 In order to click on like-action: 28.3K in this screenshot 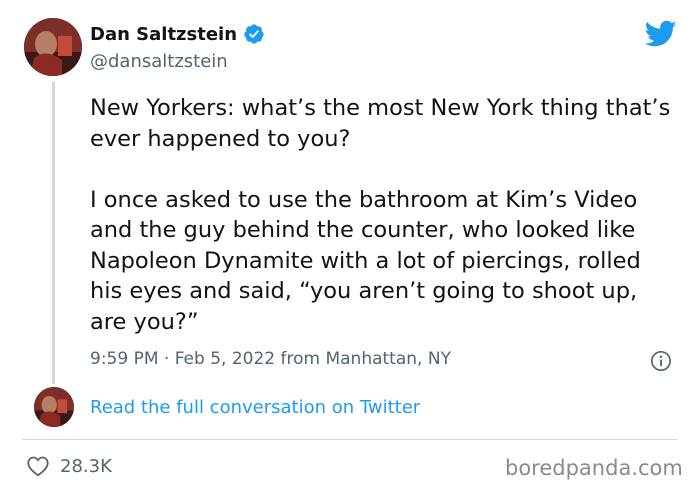, I will do `click(69, 466)`.